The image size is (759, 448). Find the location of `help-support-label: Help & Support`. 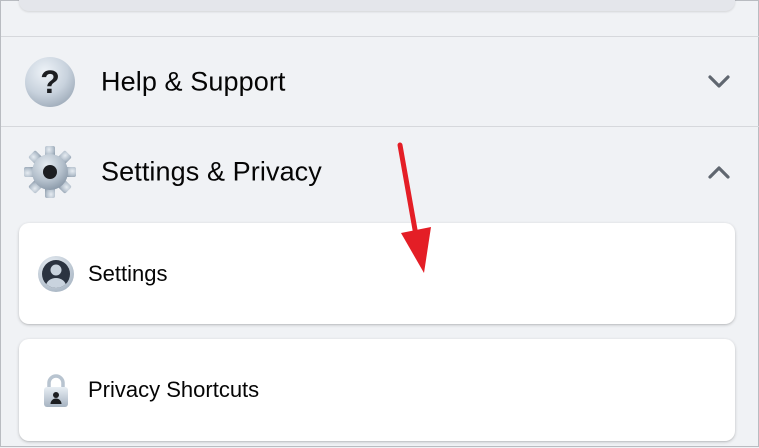

help-support-label: Help & Support is located at coordinates (193, 81).